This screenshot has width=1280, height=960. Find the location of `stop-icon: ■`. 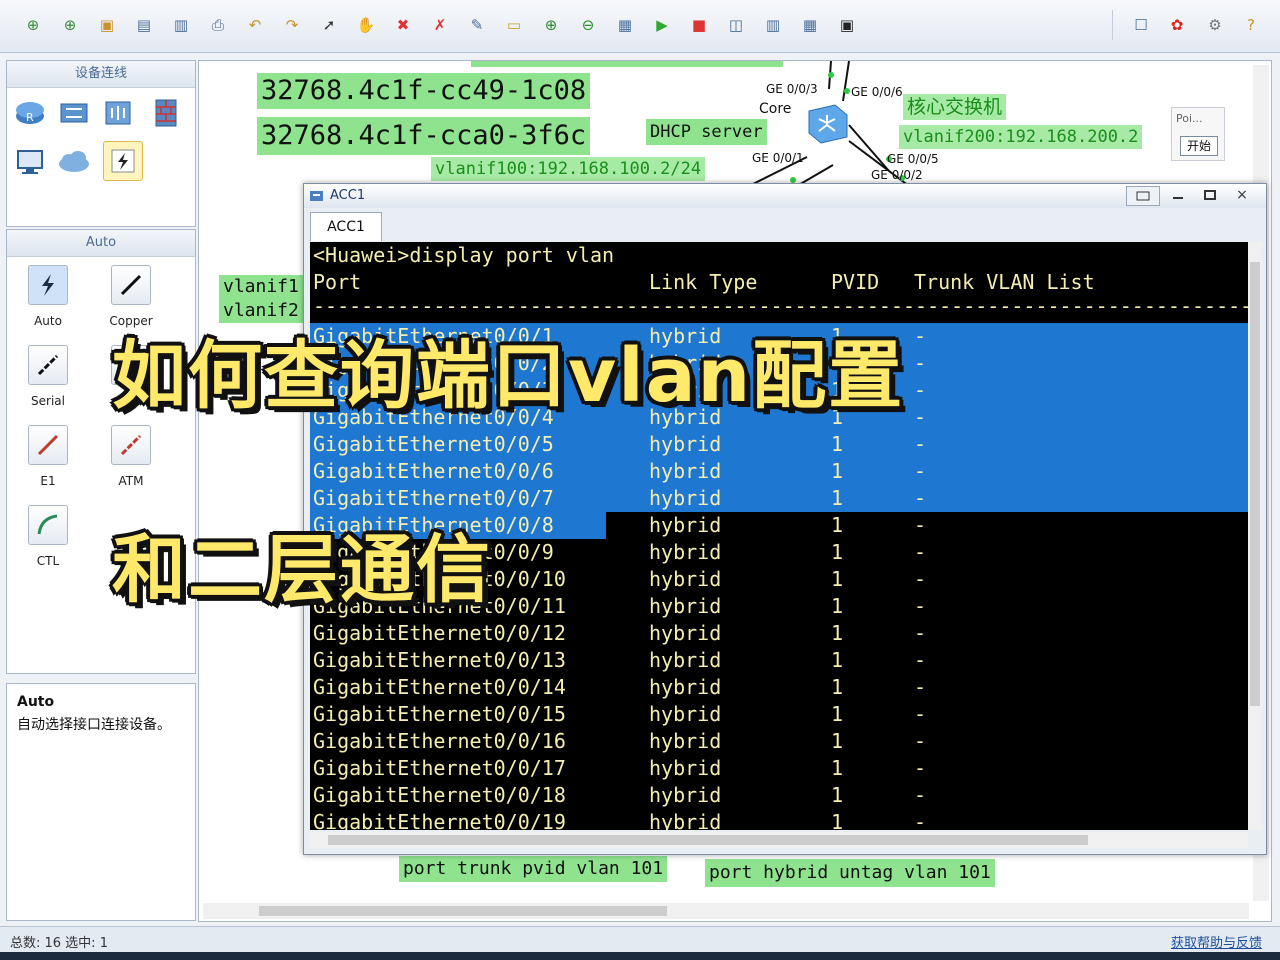

stop-icon: ■ is located at coordinates (699, 25).